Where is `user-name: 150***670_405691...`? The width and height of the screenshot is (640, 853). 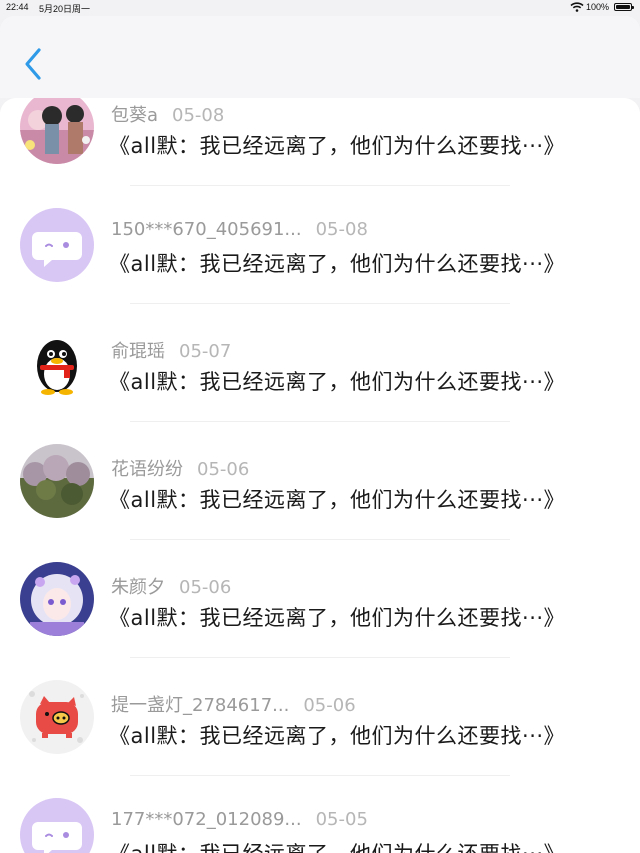 user-name: 150***670_405691... is located at coordinates (206, 229).